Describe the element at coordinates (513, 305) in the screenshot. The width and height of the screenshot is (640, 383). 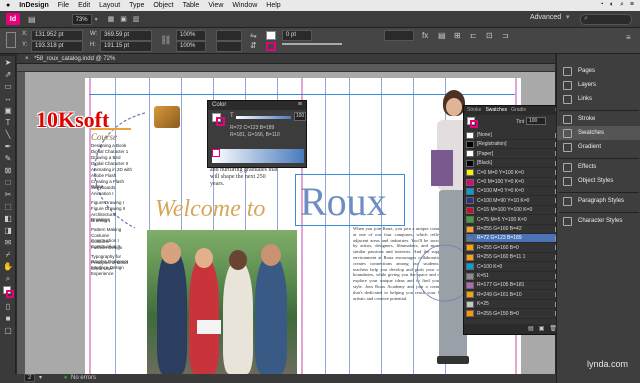
I see `swatch-row: K=25` at that location.